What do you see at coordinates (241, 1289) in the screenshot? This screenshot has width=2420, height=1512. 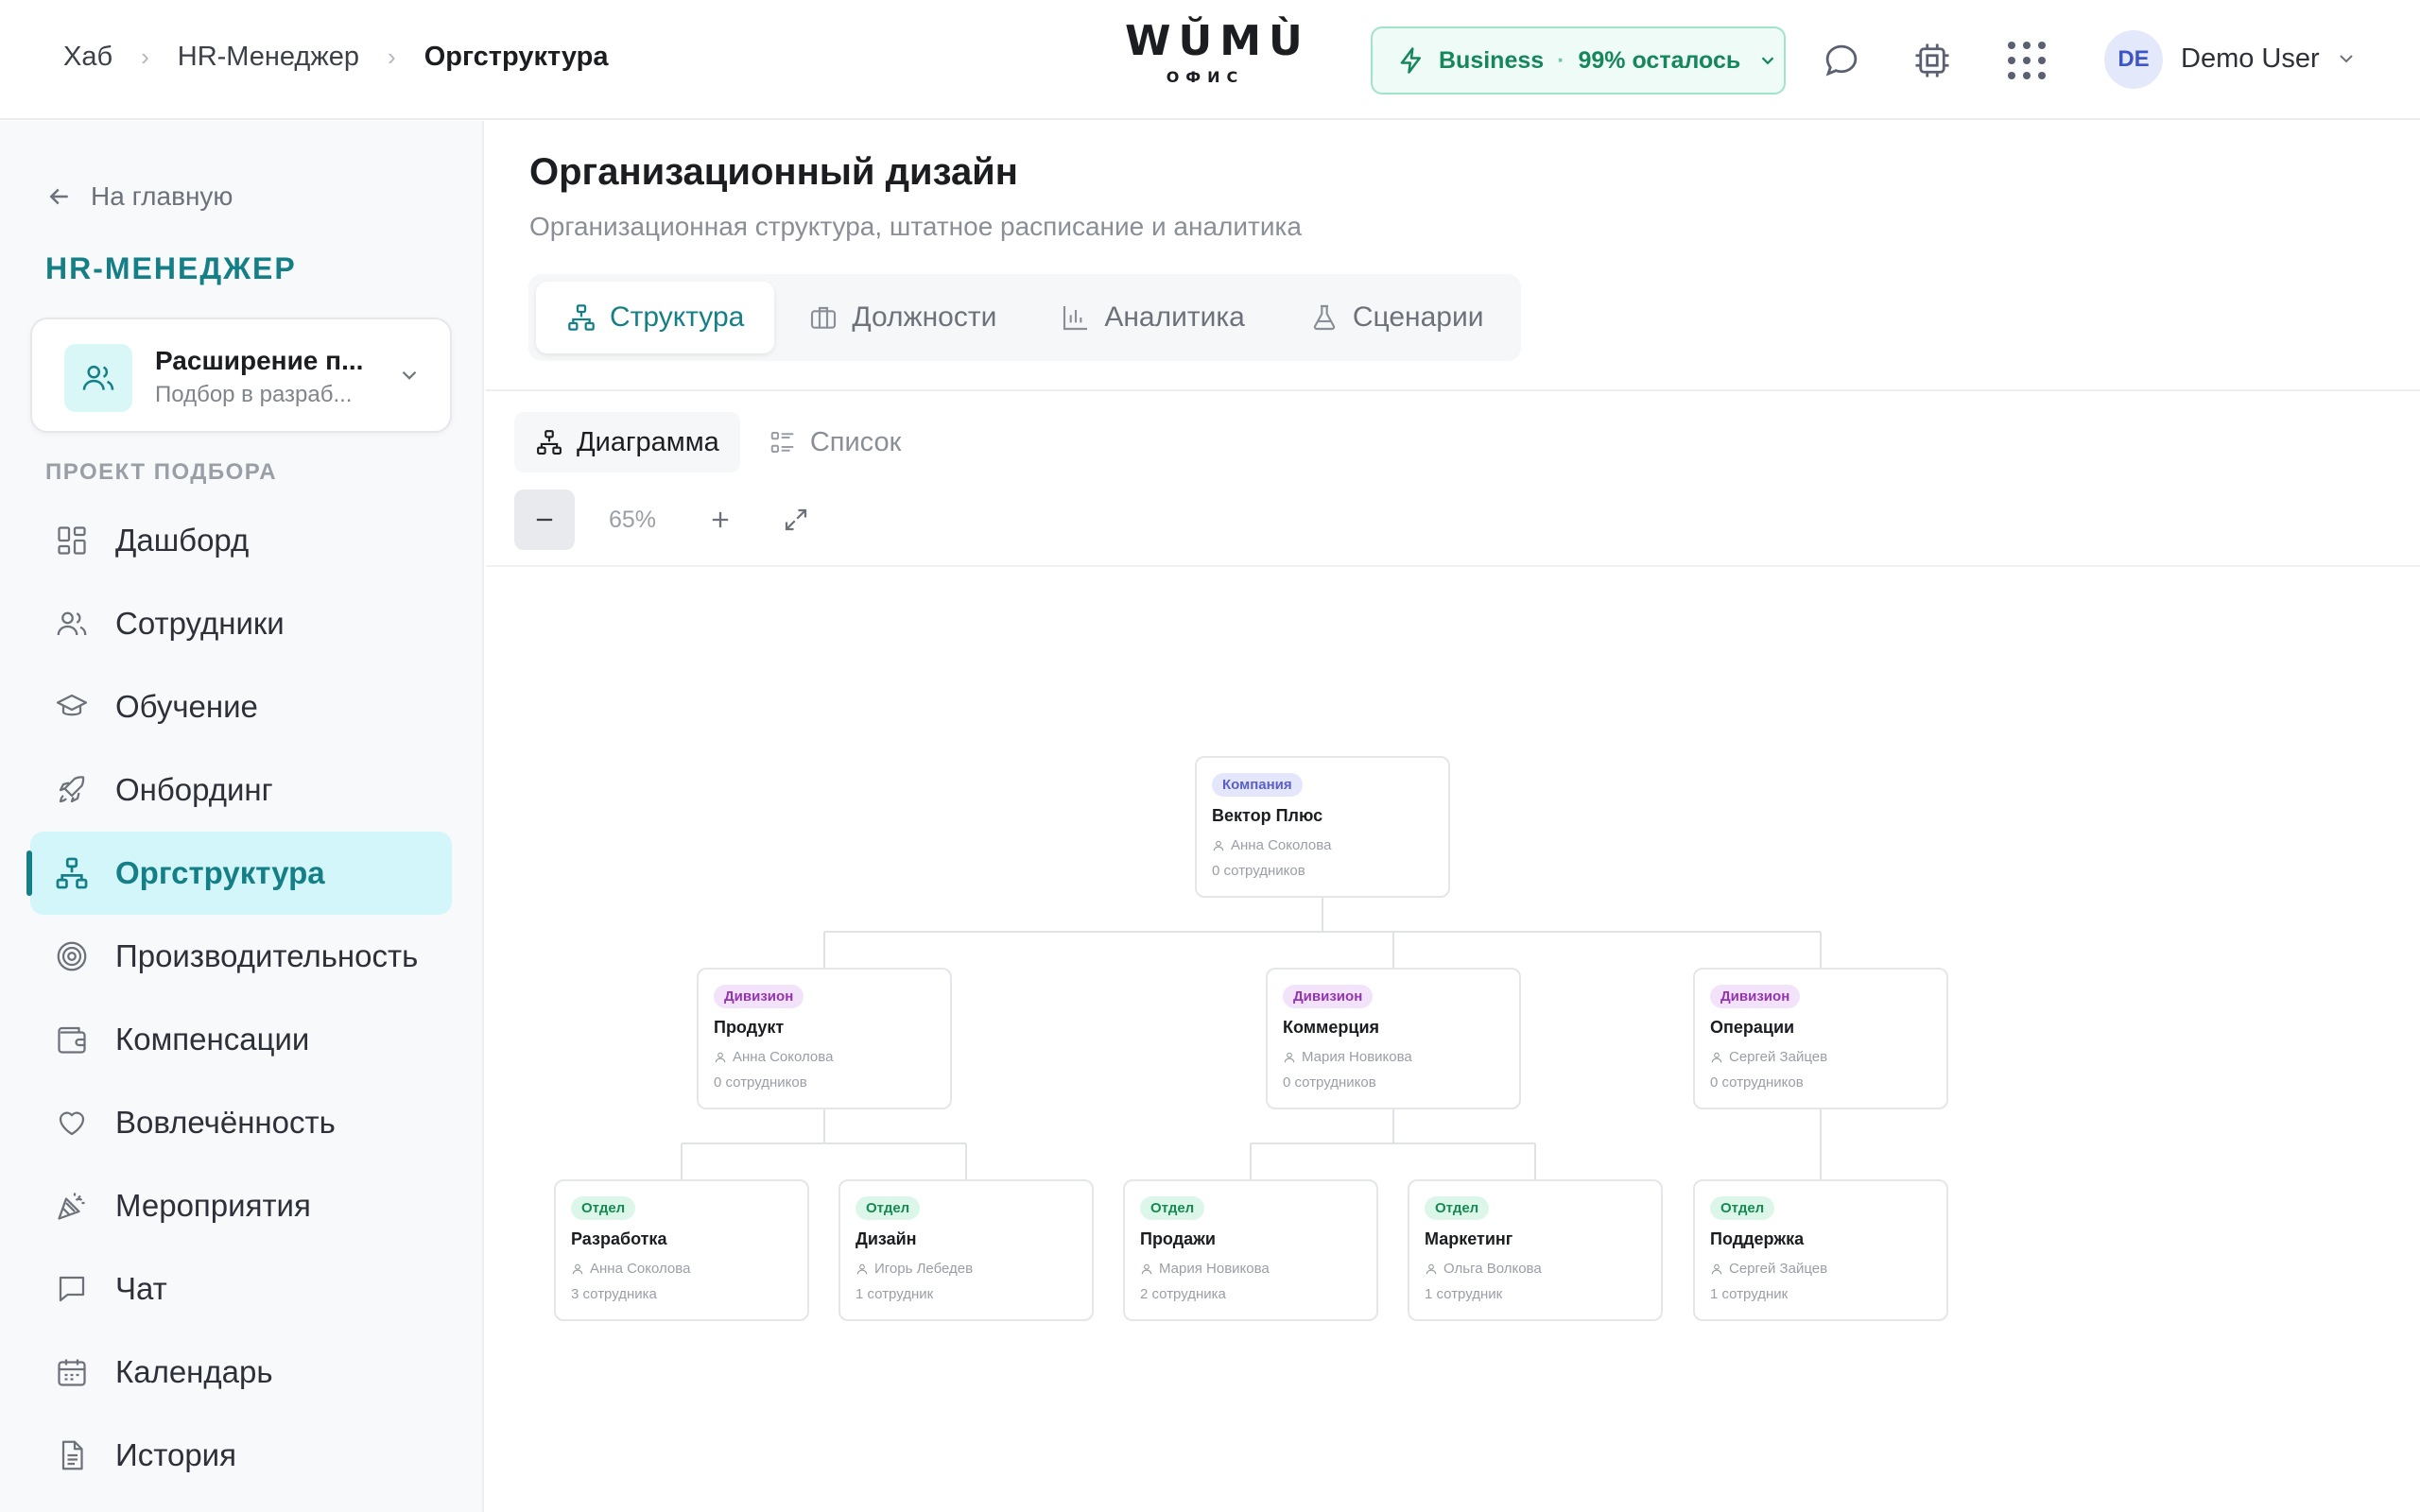 I see `sidebar-item-chat: Чат` at bounding box center [241, 1289].